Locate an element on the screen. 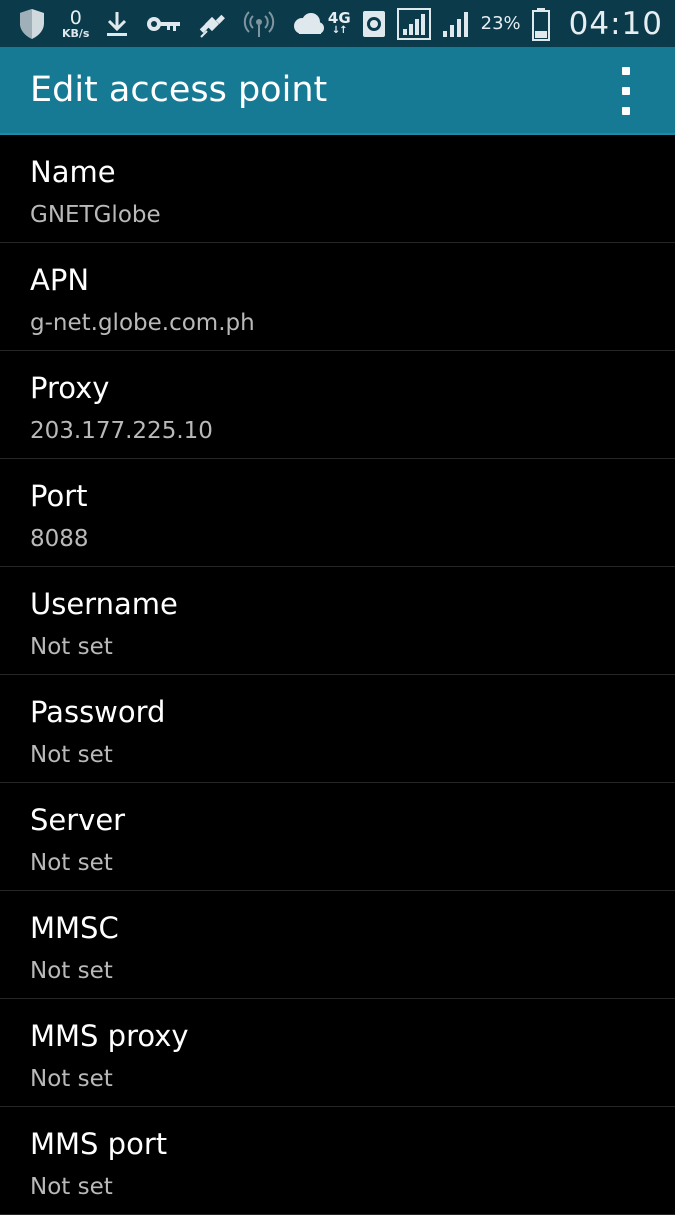 The height and width of the screenshot is (1215, 675). field-label: APN is located at coordinates (60, 280).